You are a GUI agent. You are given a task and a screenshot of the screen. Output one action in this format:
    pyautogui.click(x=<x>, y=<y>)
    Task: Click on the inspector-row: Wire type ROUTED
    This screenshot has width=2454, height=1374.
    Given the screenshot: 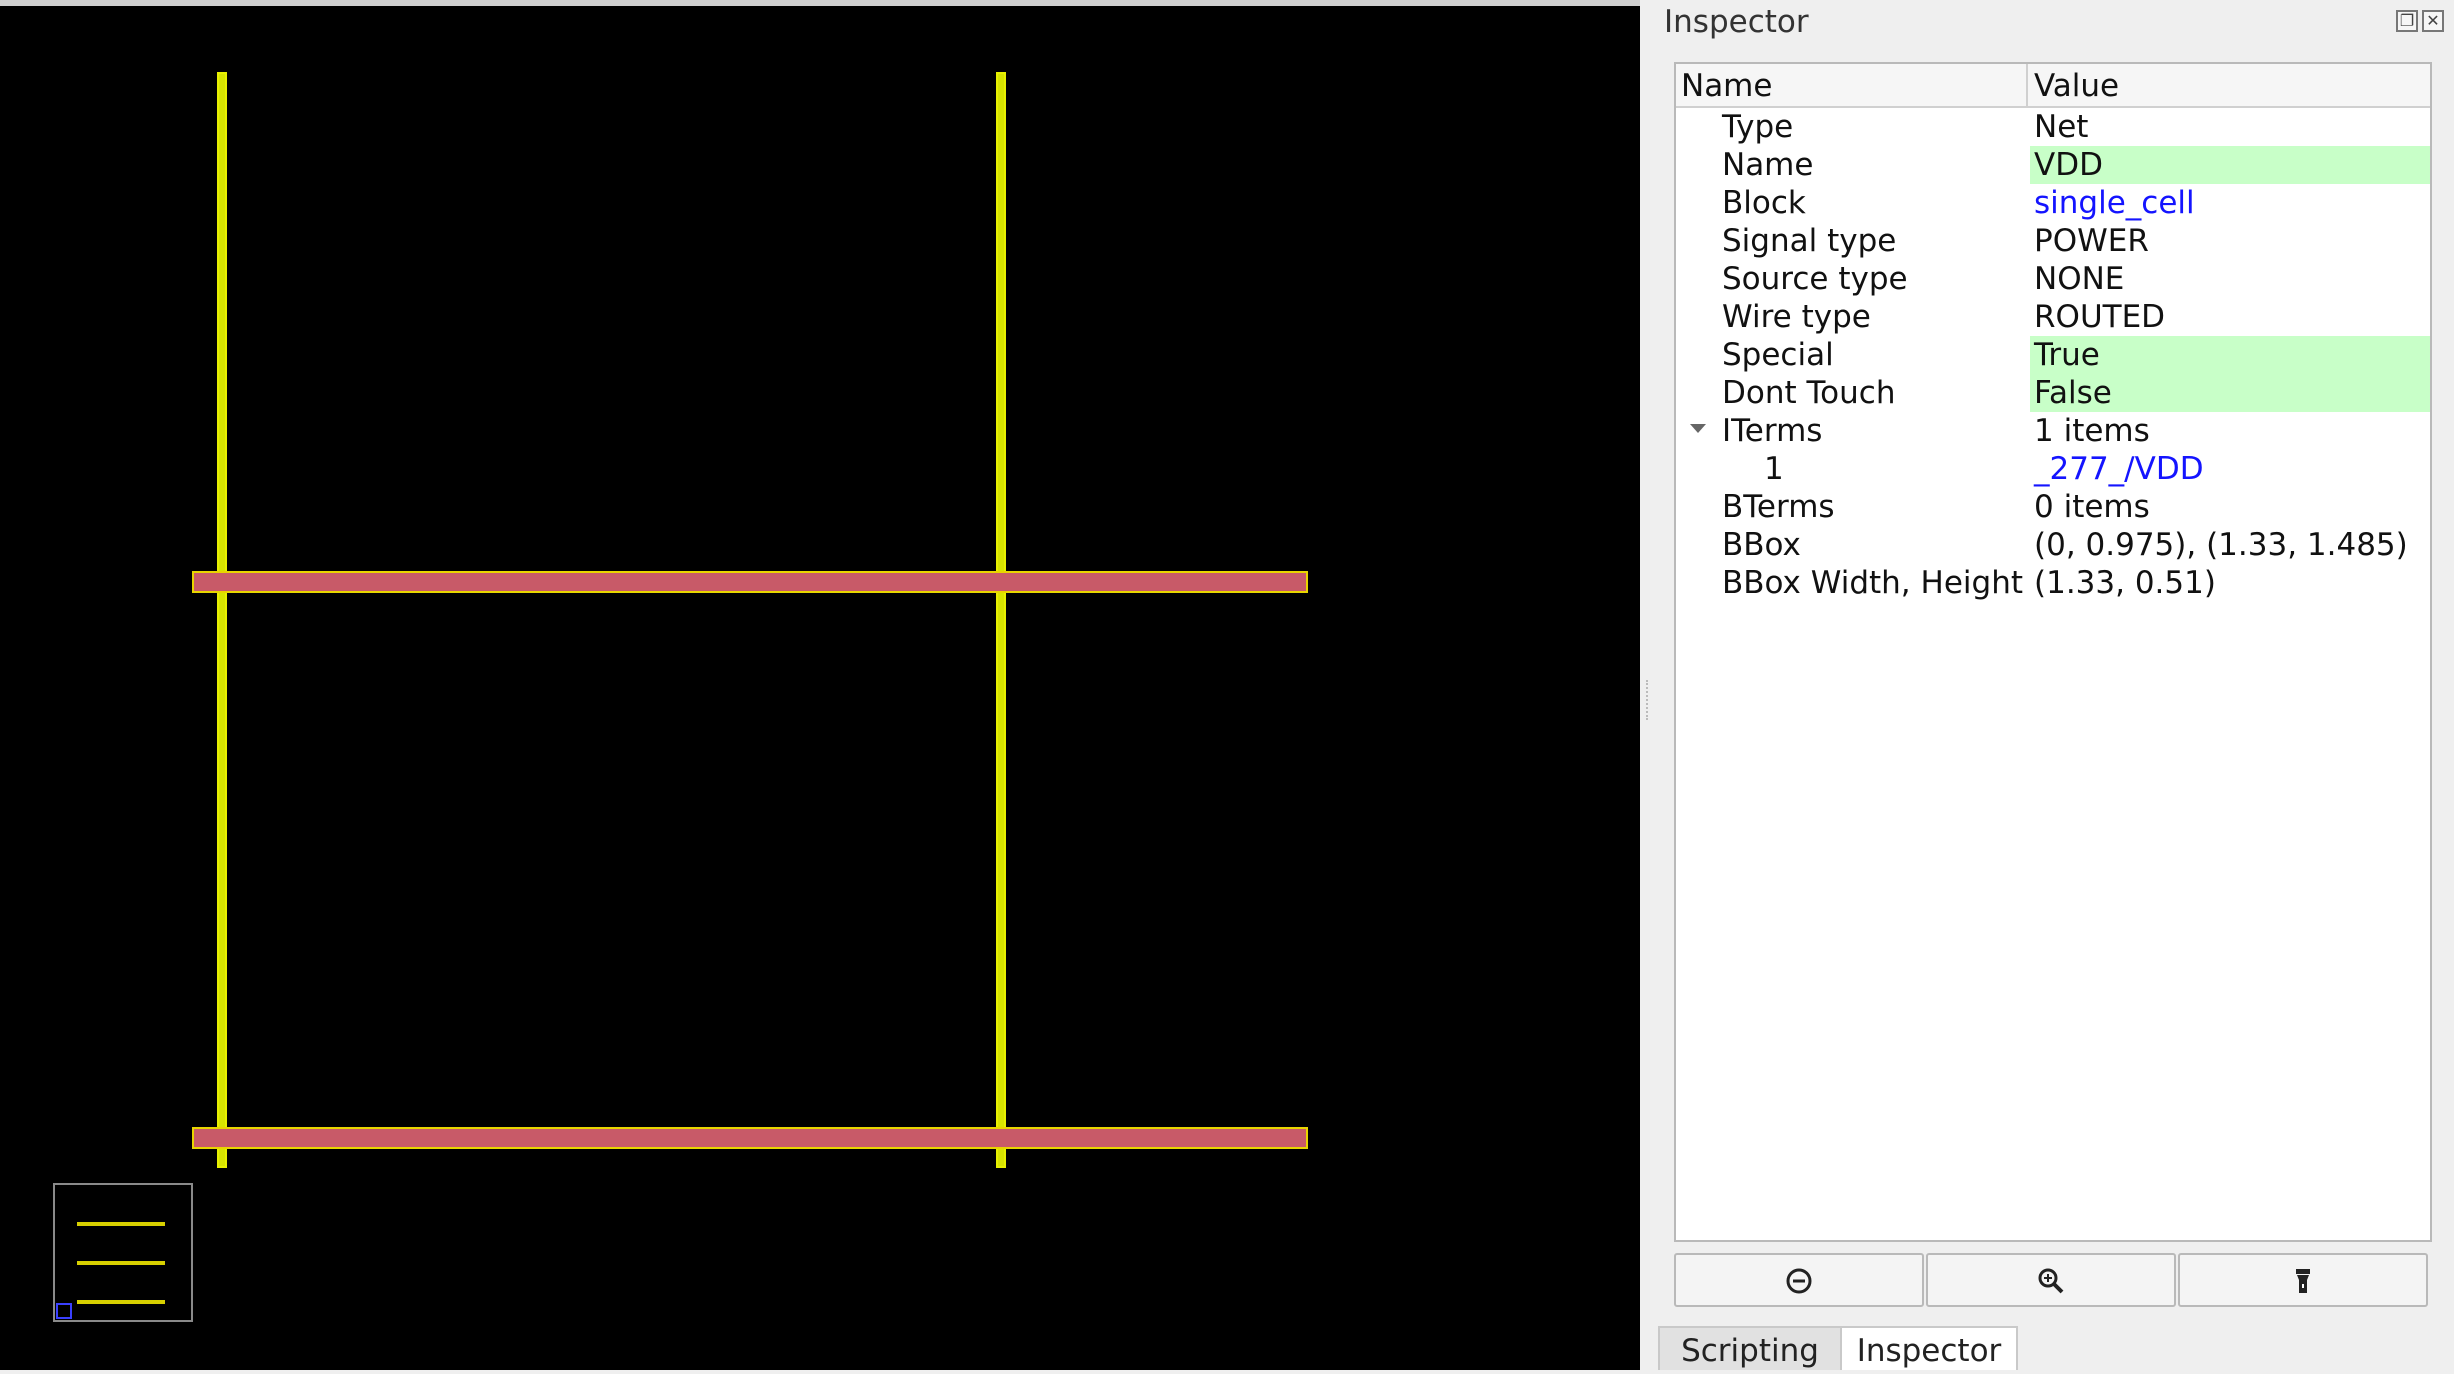 What is the action you would take?
    pyautogui.click(x=2053, y=317)
    